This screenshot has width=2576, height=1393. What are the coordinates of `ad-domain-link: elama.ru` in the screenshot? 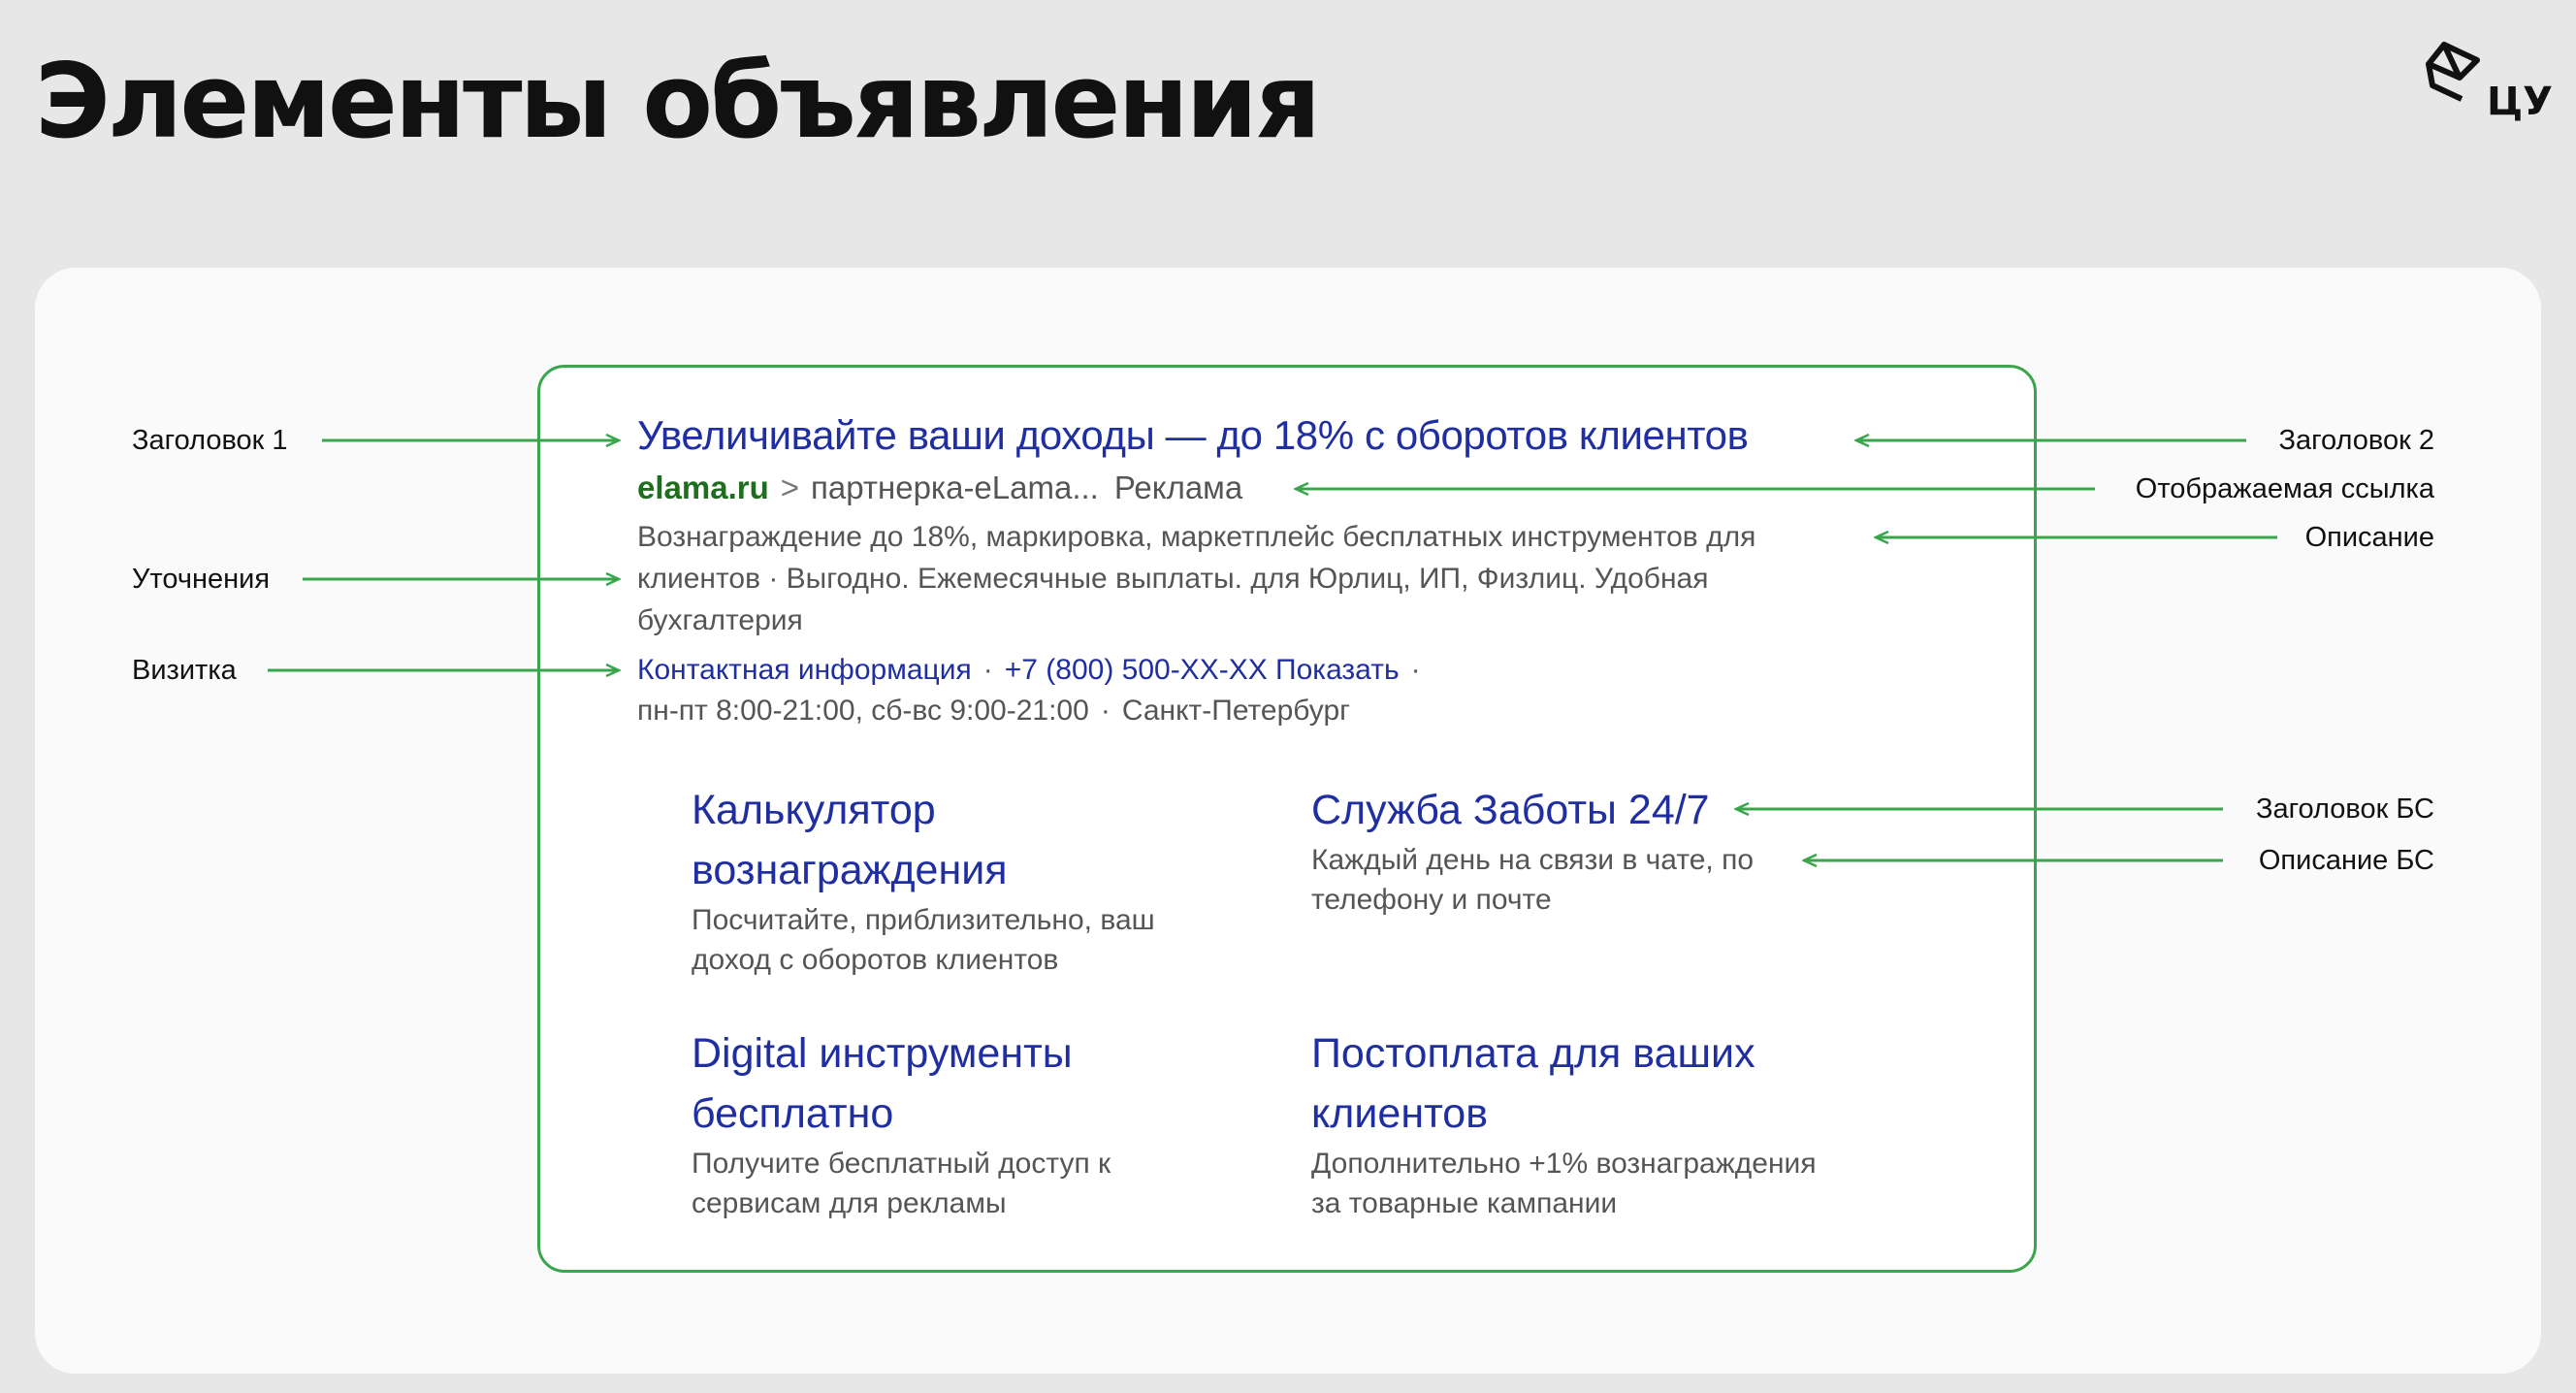 It's located at (703, 487).